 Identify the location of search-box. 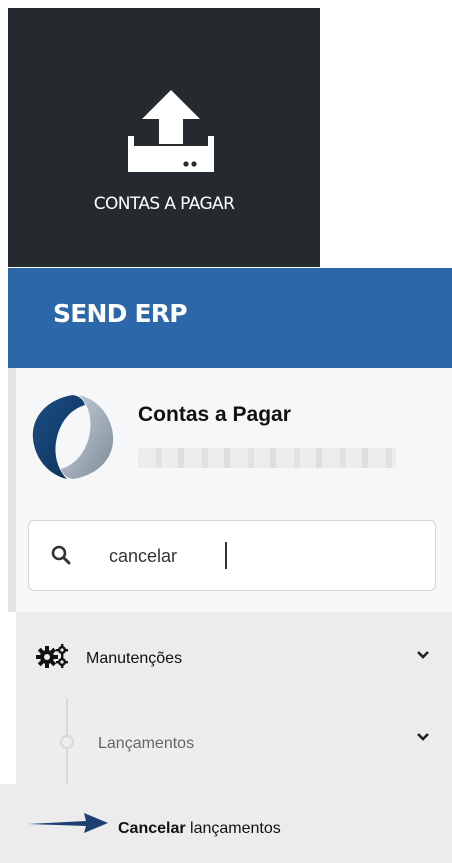
(232, 555).